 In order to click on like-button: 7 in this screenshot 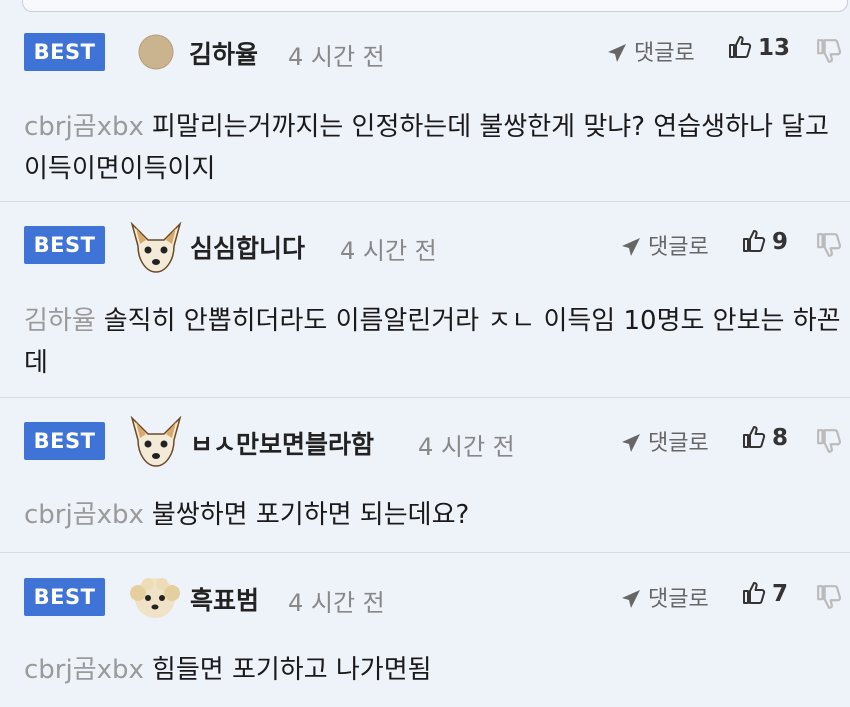, I will do `click(765, 594)`.